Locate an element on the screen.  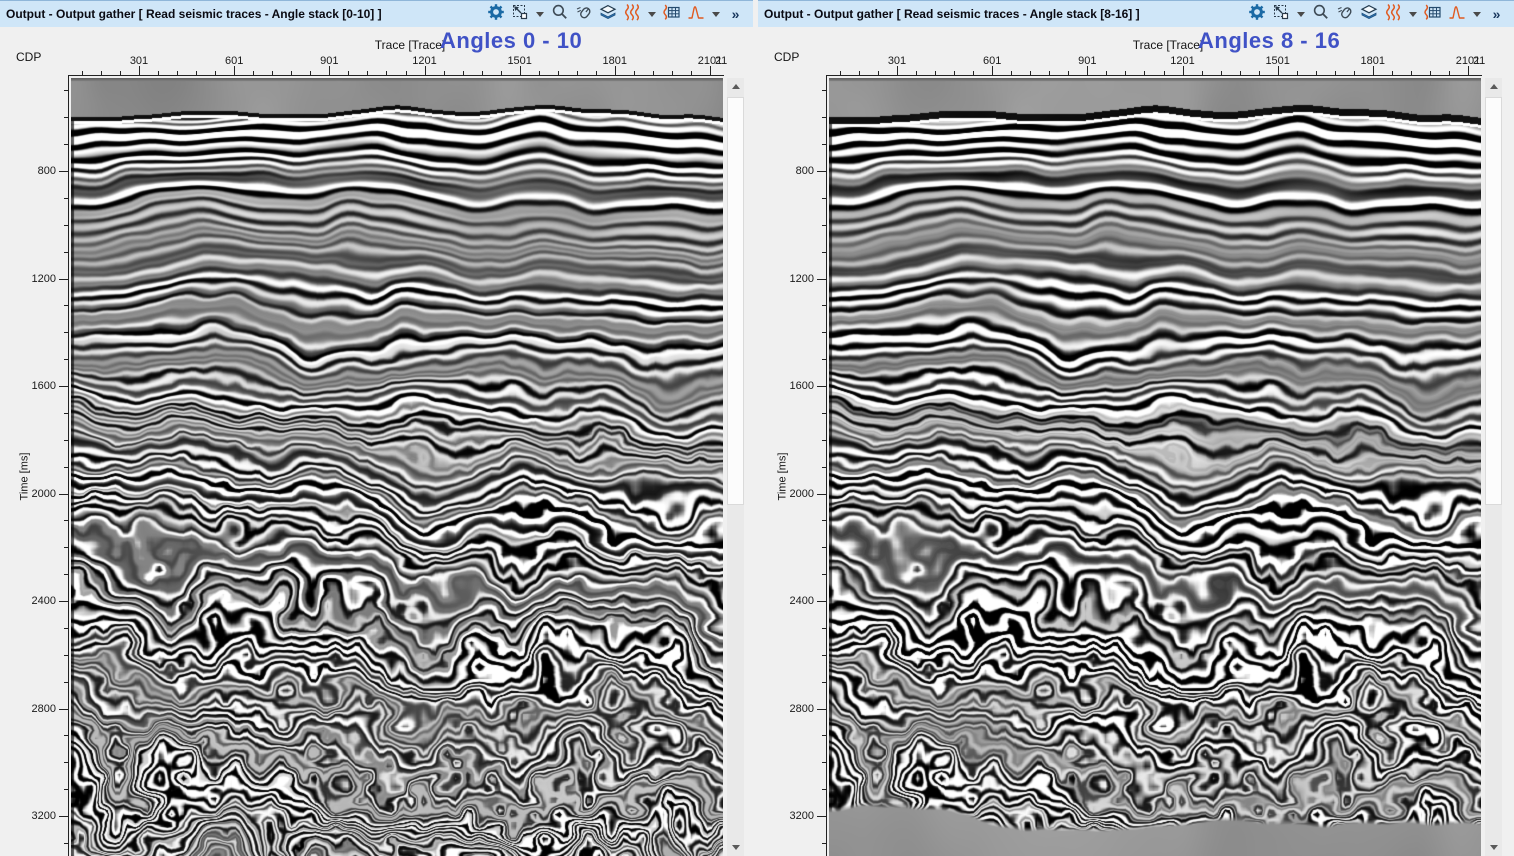
x-axis-line is located at coordinates (1154, 75).